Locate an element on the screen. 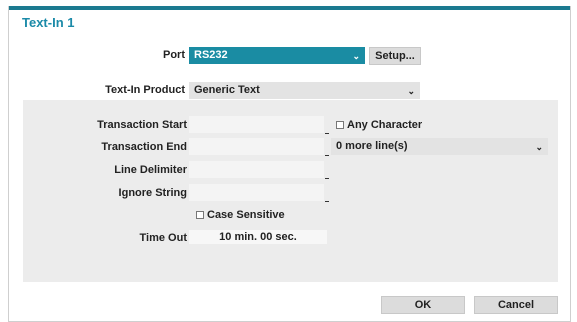 The width and height of the screenshot is (577, 322). case-sensitive-label: Case Sensitive is located at coordinates (246, 215).